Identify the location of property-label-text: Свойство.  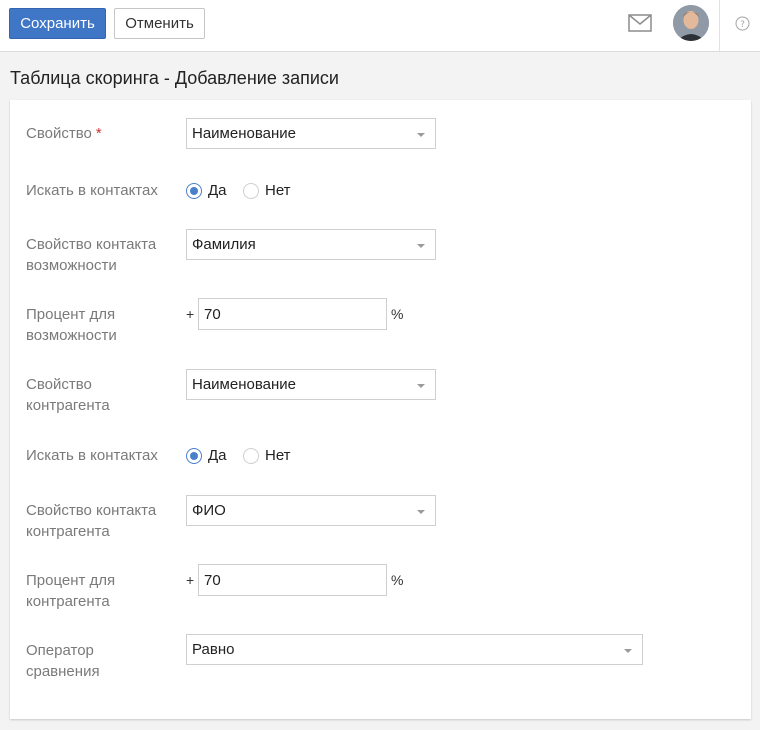
(59, 133).